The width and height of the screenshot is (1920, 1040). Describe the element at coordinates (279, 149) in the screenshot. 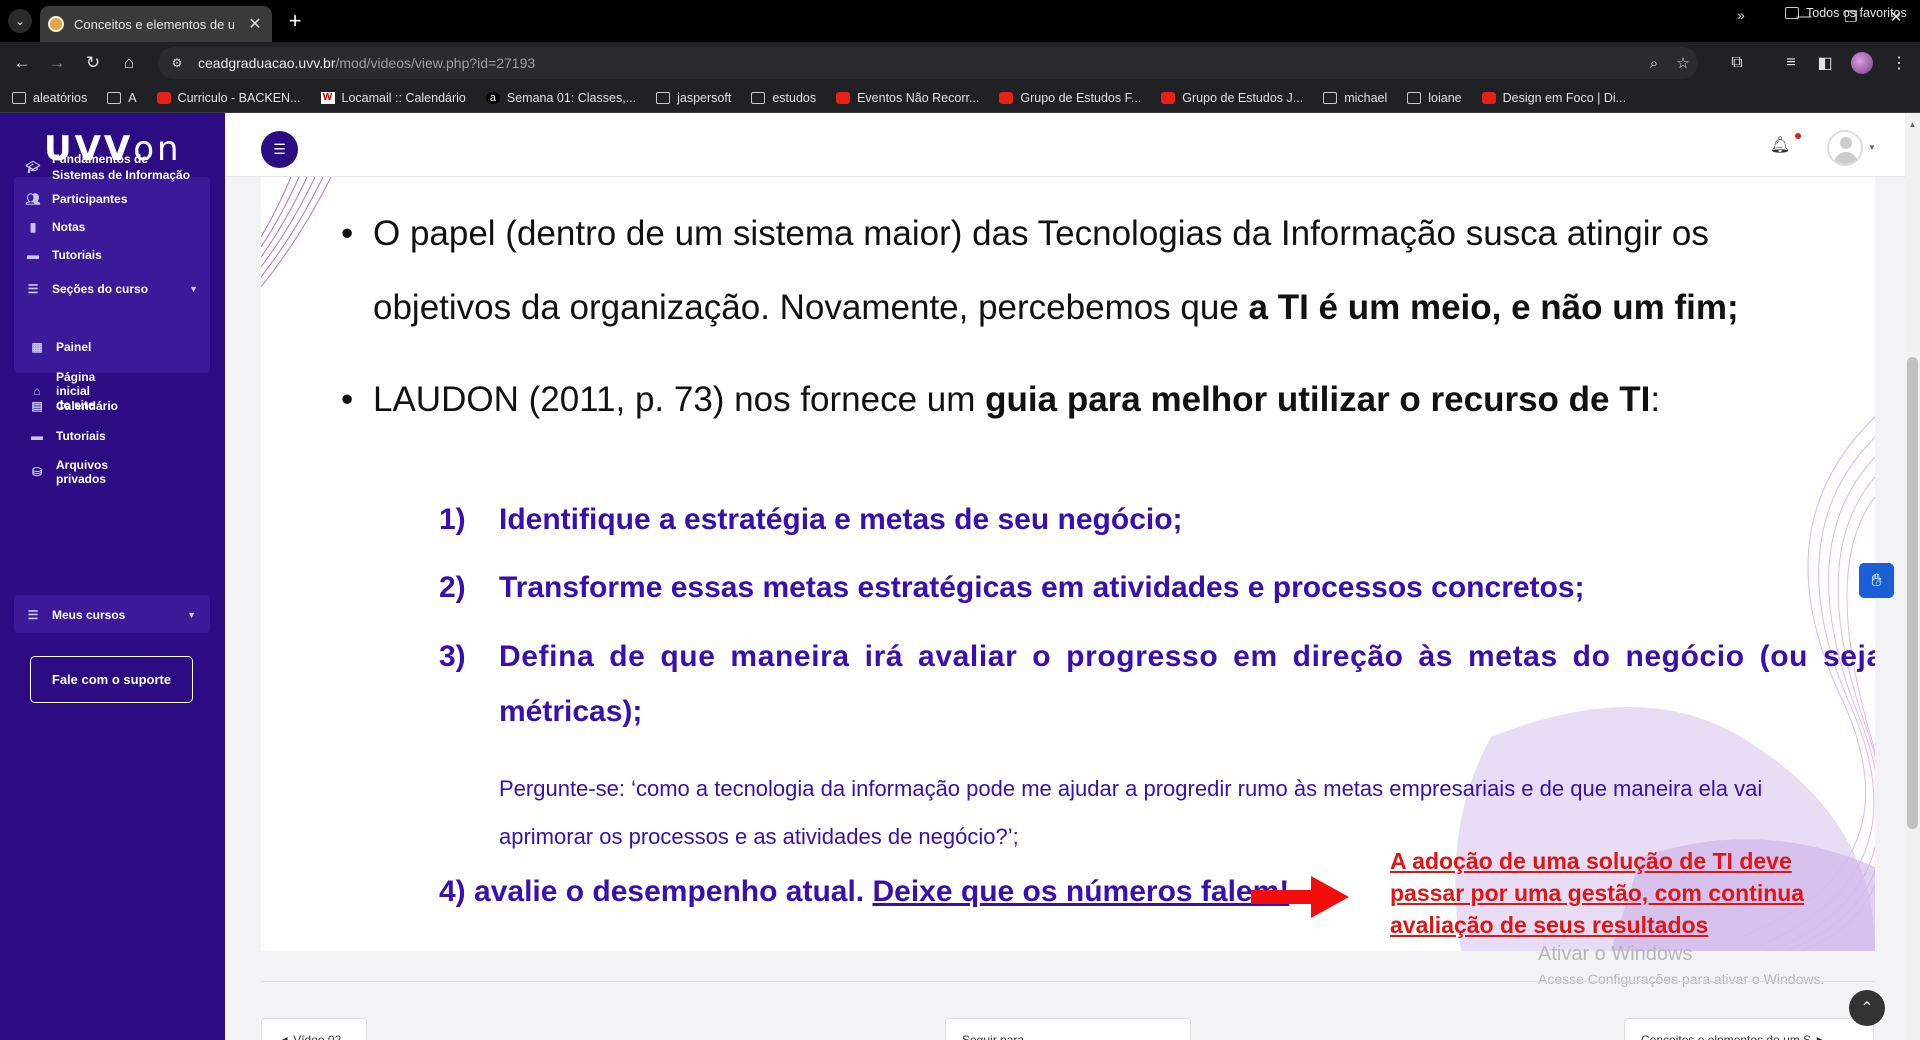

I see `drawer-toggle-button: ☰` at that location.